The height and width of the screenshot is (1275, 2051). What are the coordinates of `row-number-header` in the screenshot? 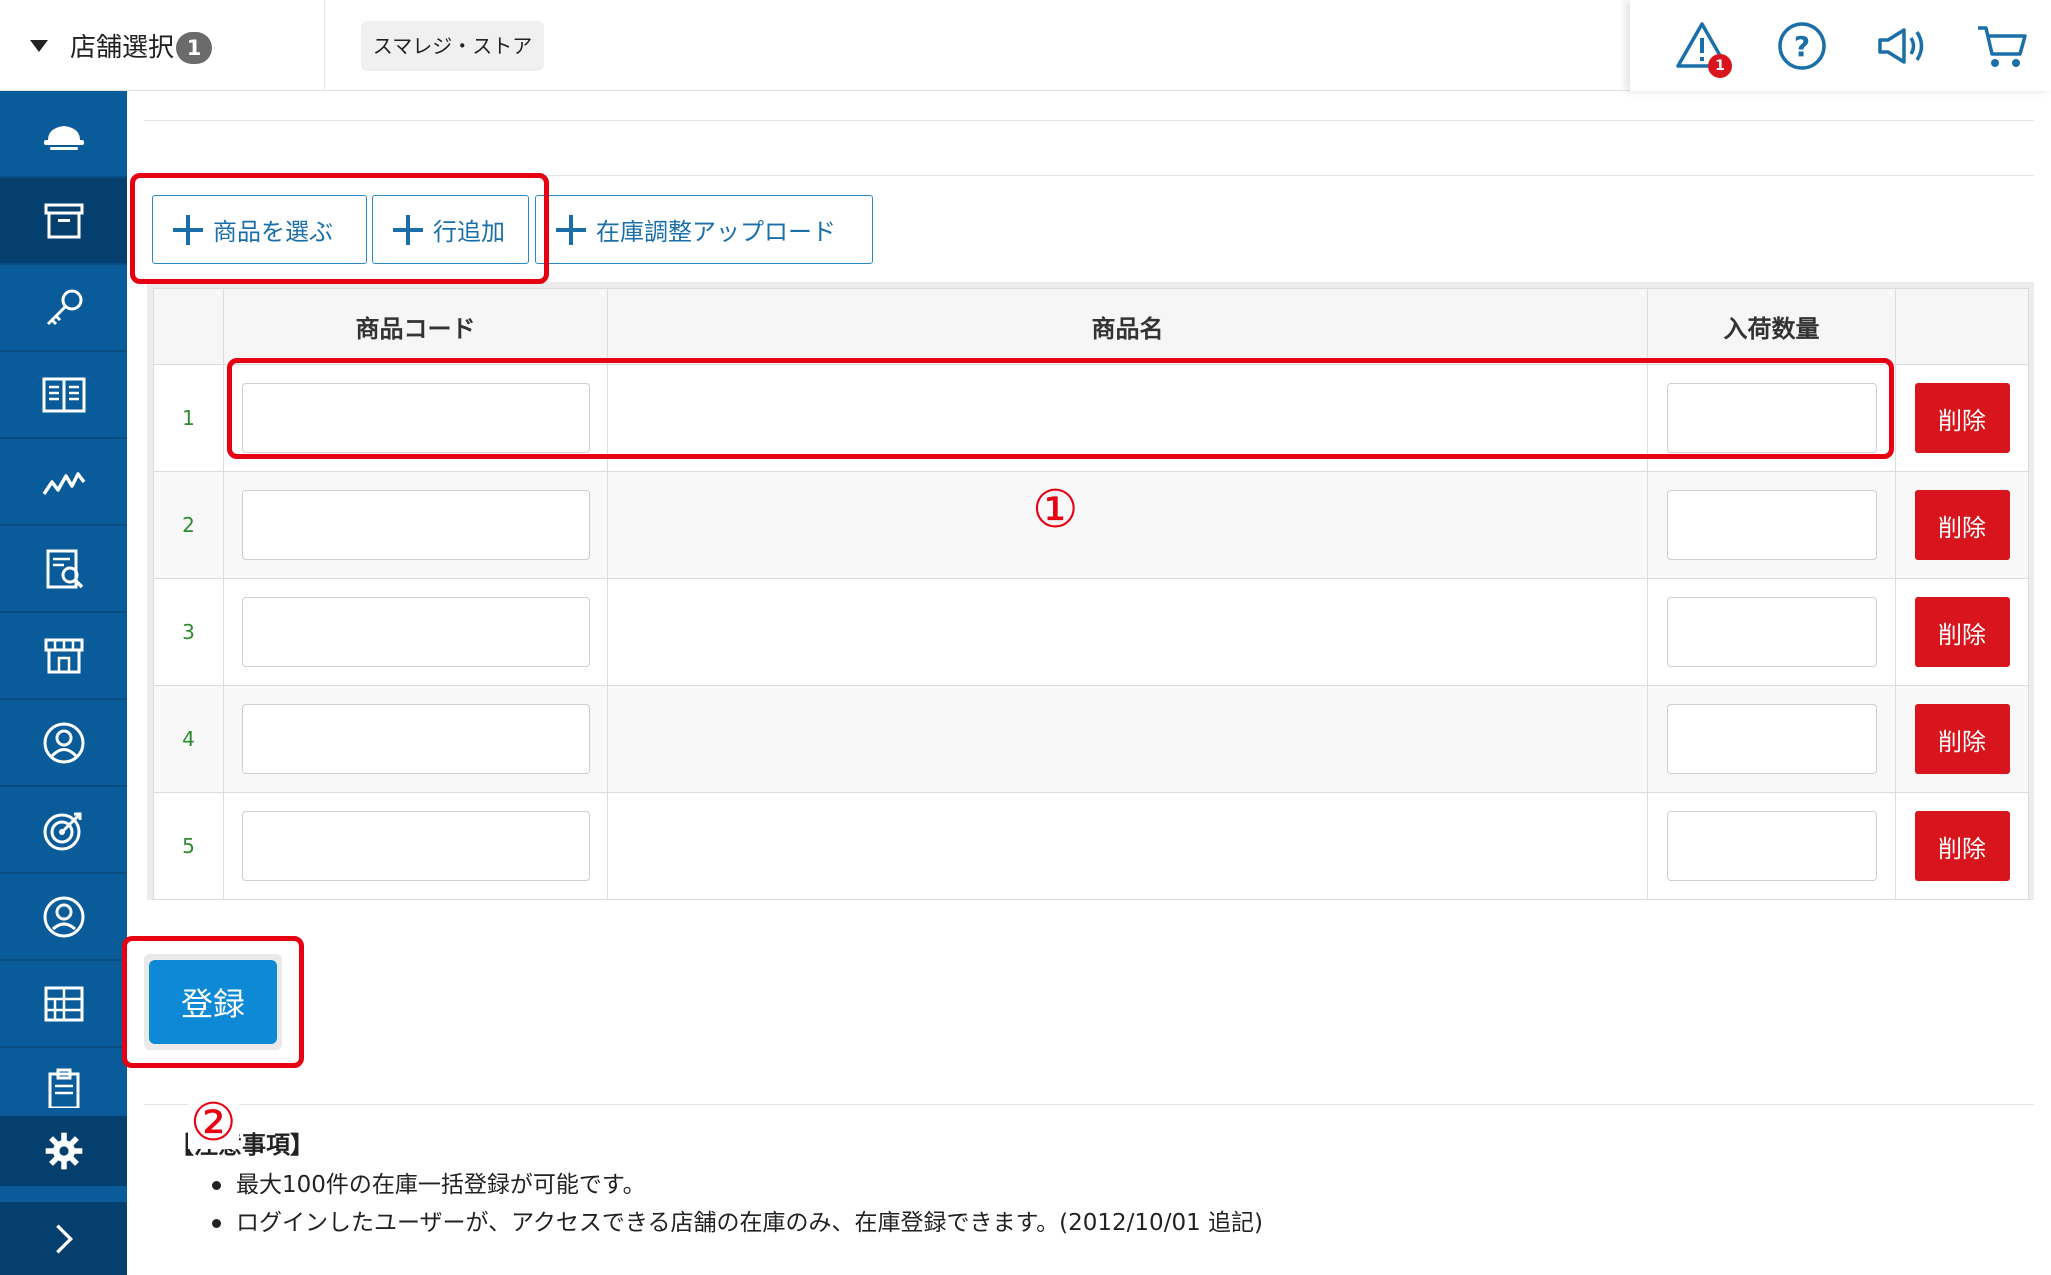 It's located at (188, 326).